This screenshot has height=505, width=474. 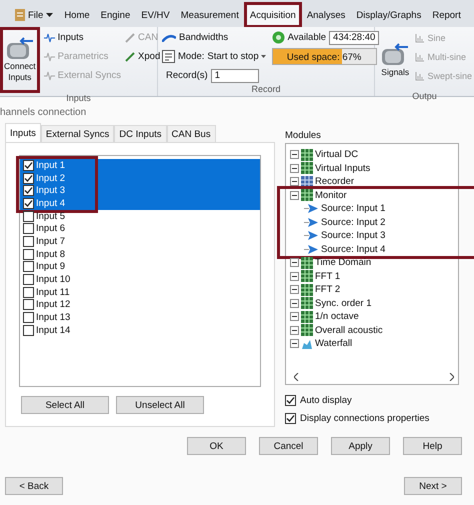 I want to click on tree-node: Overall acoustic, so click(x=374, y=330).